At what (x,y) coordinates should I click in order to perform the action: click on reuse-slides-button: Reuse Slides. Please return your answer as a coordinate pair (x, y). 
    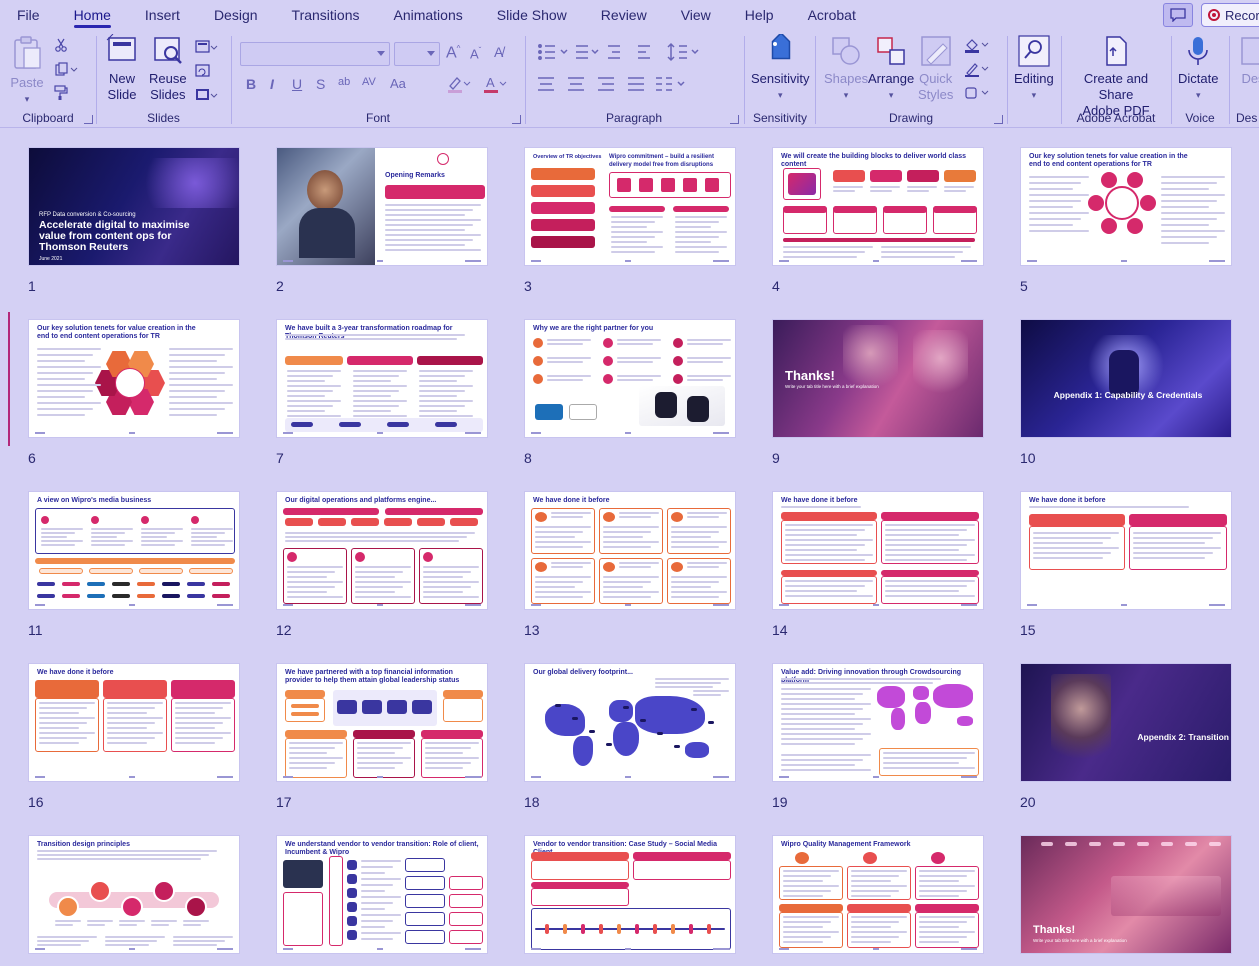
    Looking at the image, I should click on (168, 68).